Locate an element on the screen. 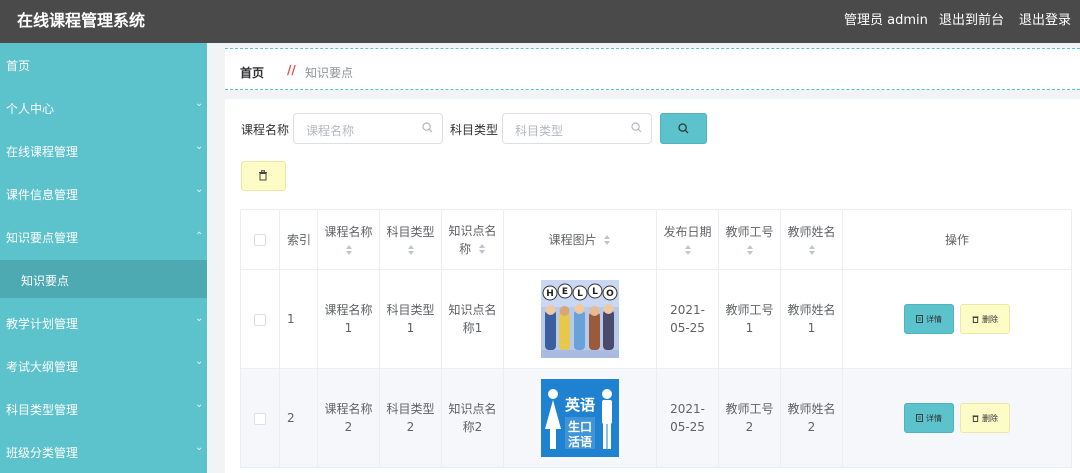 The height and width of the screenshot is (473, 1080). select-all-cell is located at coordinates (260, 239).